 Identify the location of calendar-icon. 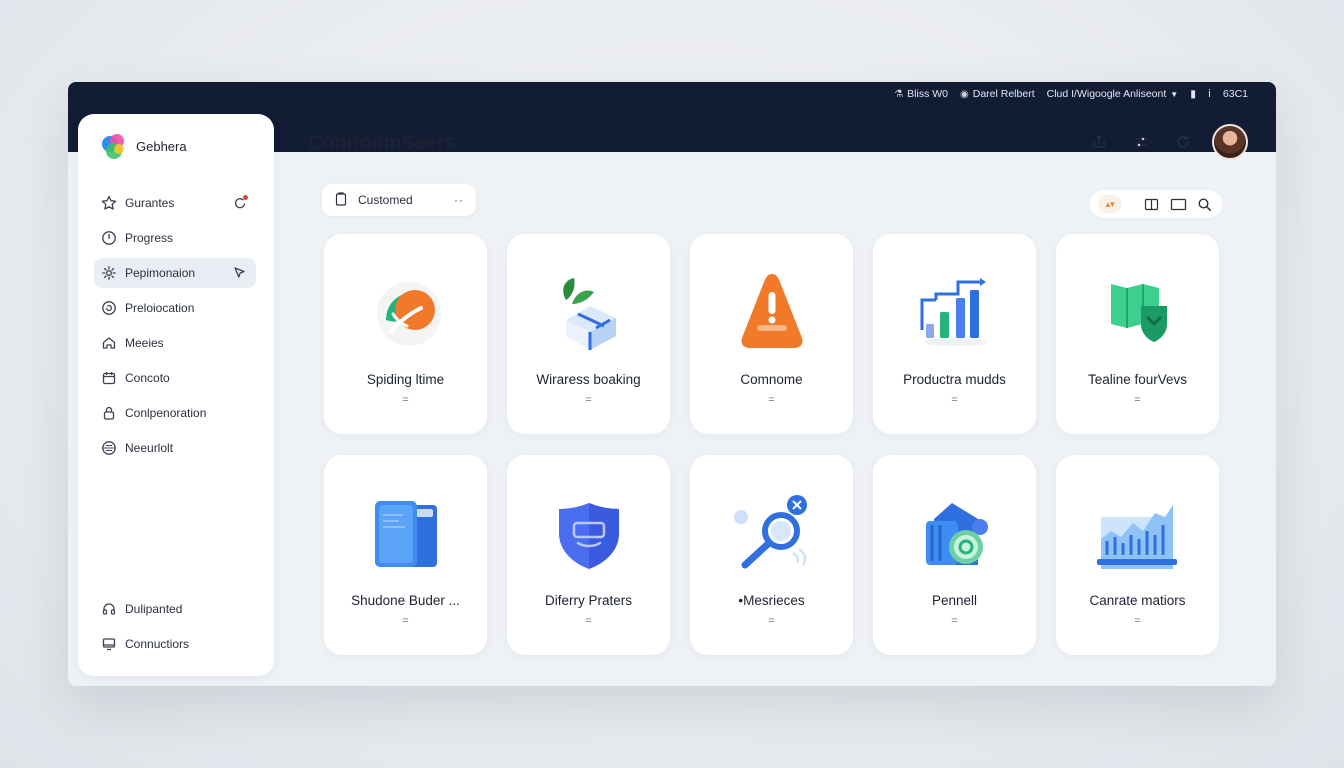
(109, 378).